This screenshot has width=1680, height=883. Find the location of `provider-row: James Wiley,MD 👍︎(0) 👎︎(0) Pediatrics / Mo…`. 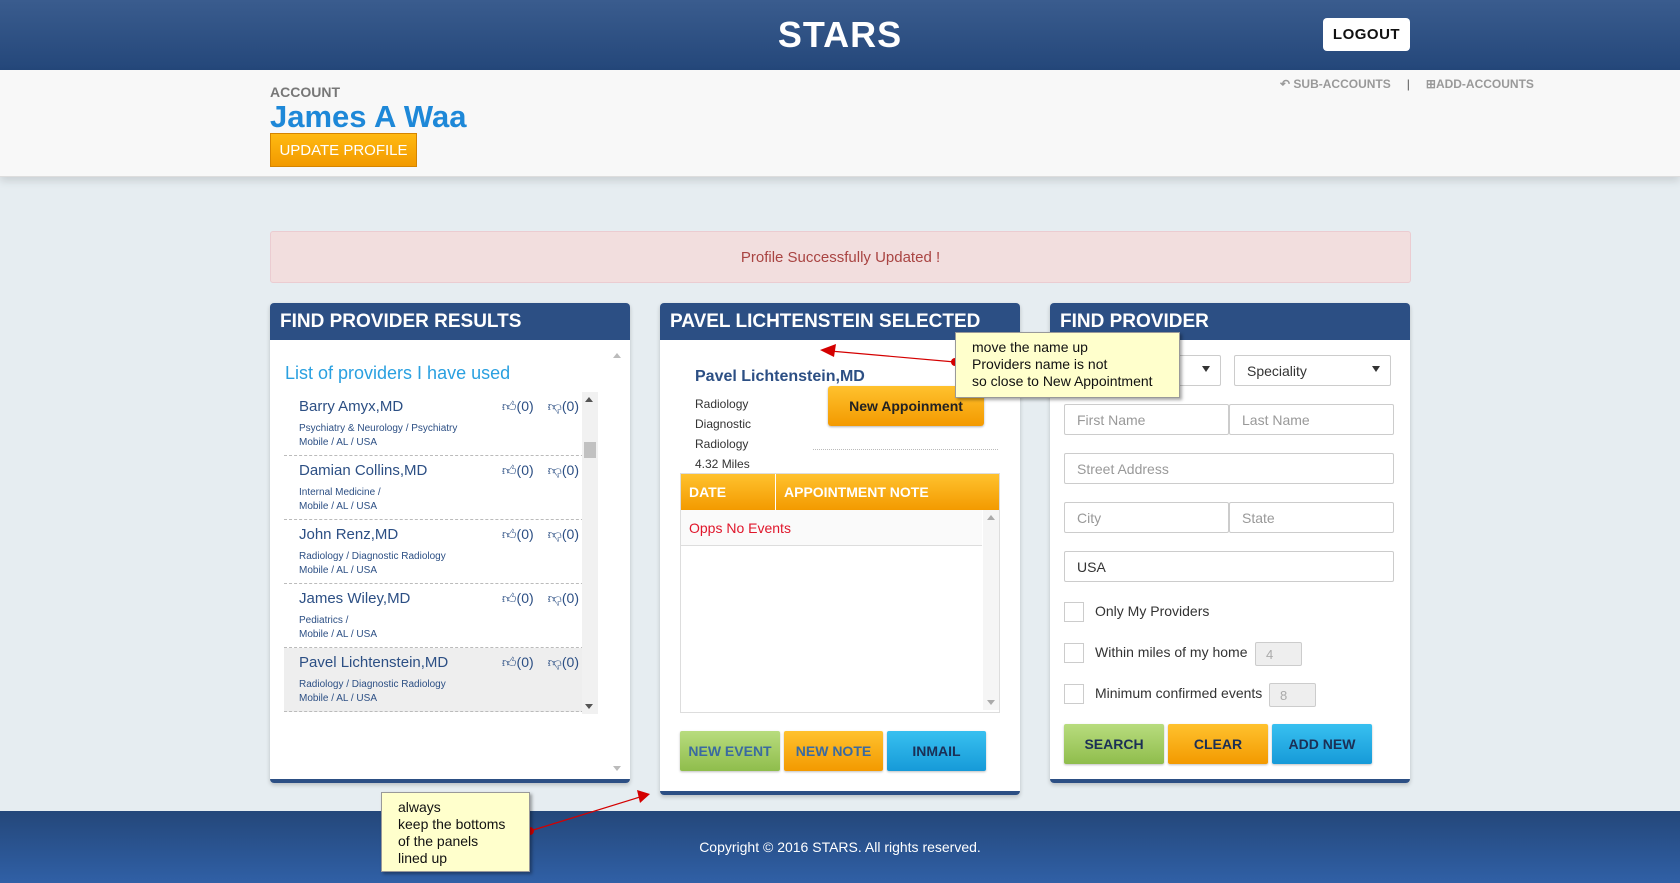

provider-row: James Wiley,MD 👍︎(0) 👎︎(0) Pediatrics / Mo… is located at coordinates (439, 616).